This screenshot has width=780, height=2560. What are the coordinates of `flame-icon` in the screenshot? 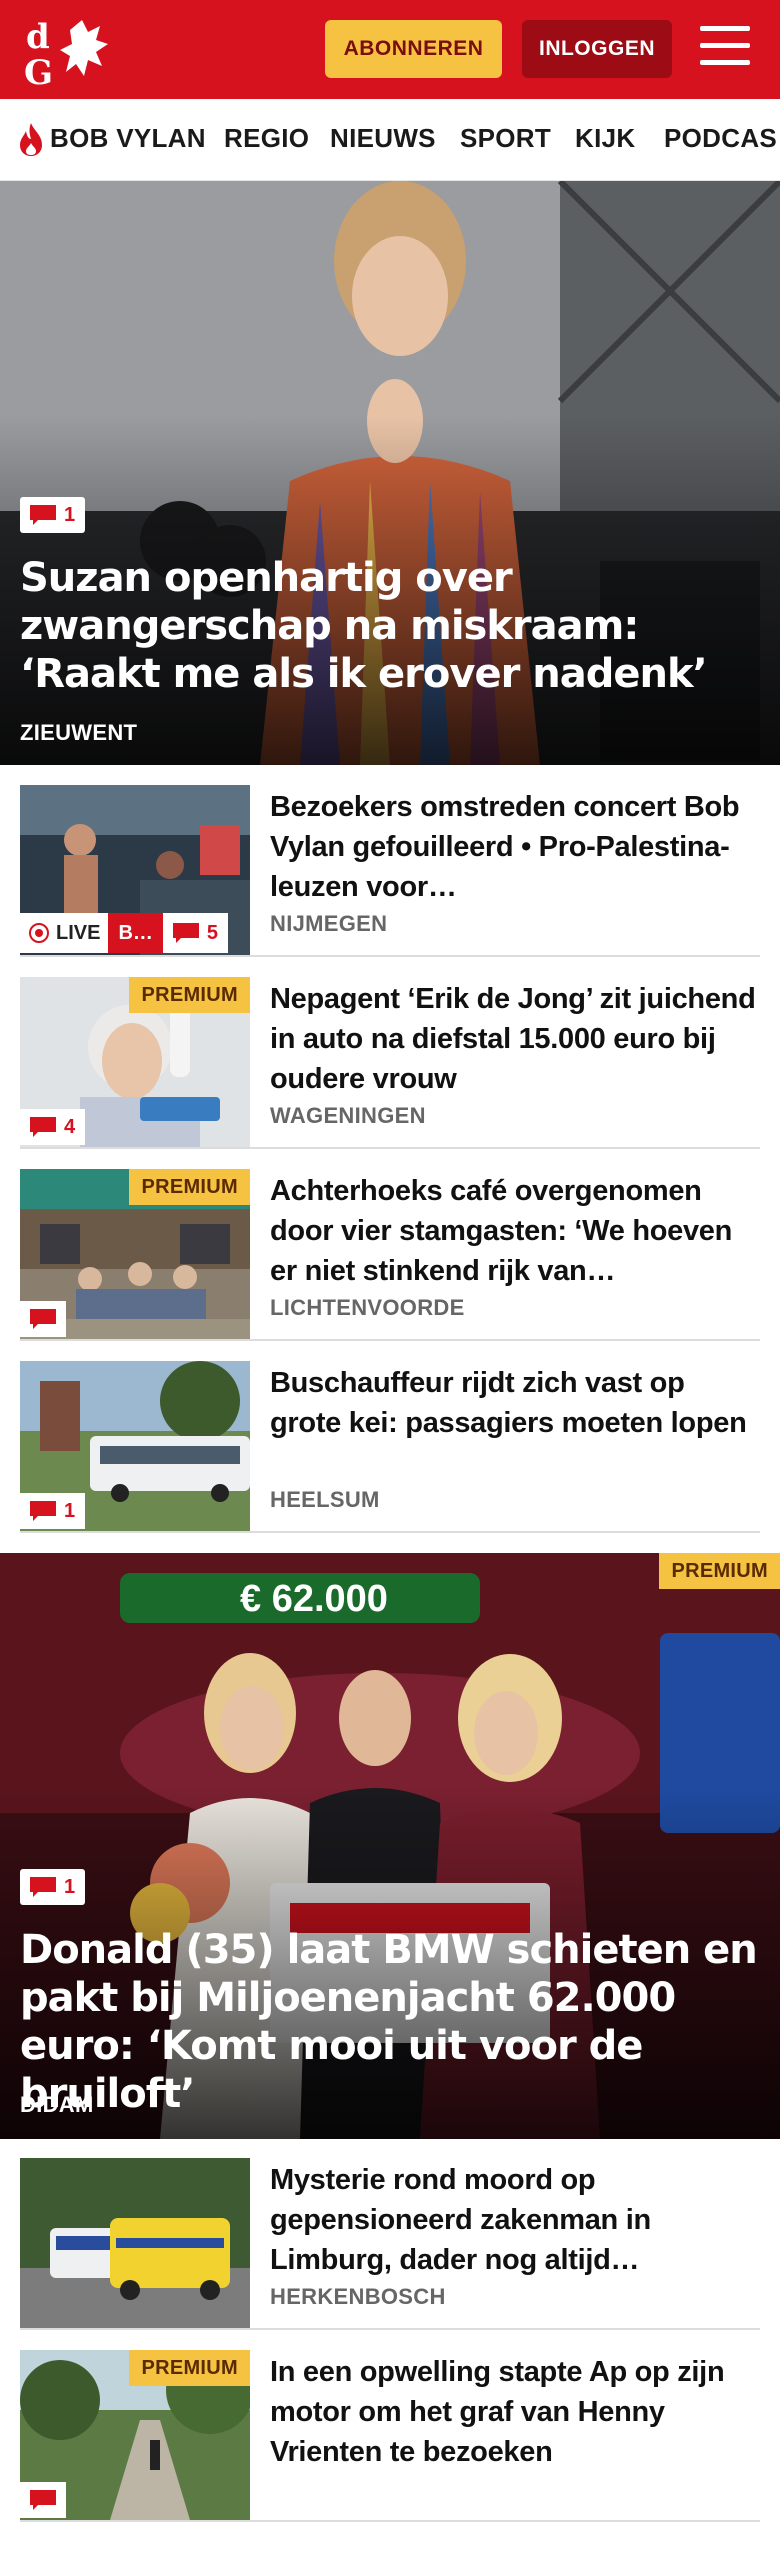 It's located at (31, 139).